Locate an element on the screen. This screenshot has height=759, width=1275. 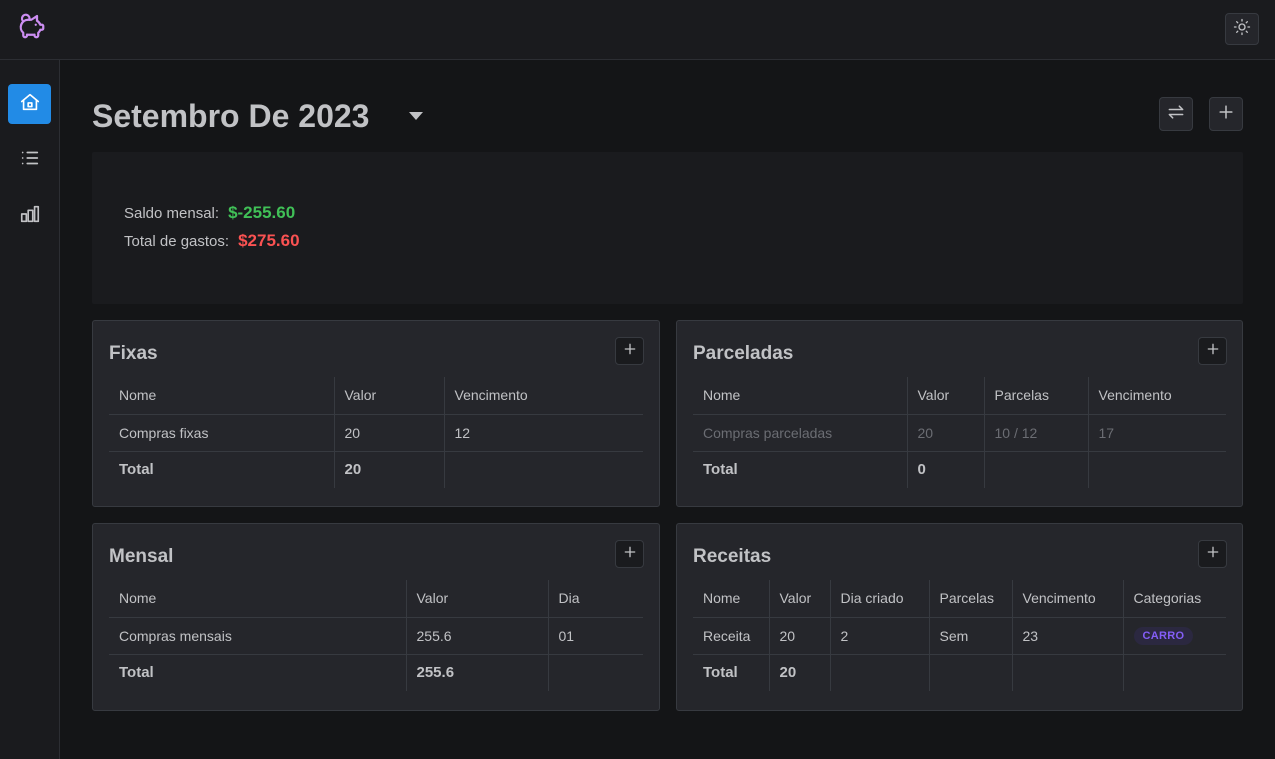
table-header: Nome Valor Parcelas Vencimento is located at coordinates (959, 396).